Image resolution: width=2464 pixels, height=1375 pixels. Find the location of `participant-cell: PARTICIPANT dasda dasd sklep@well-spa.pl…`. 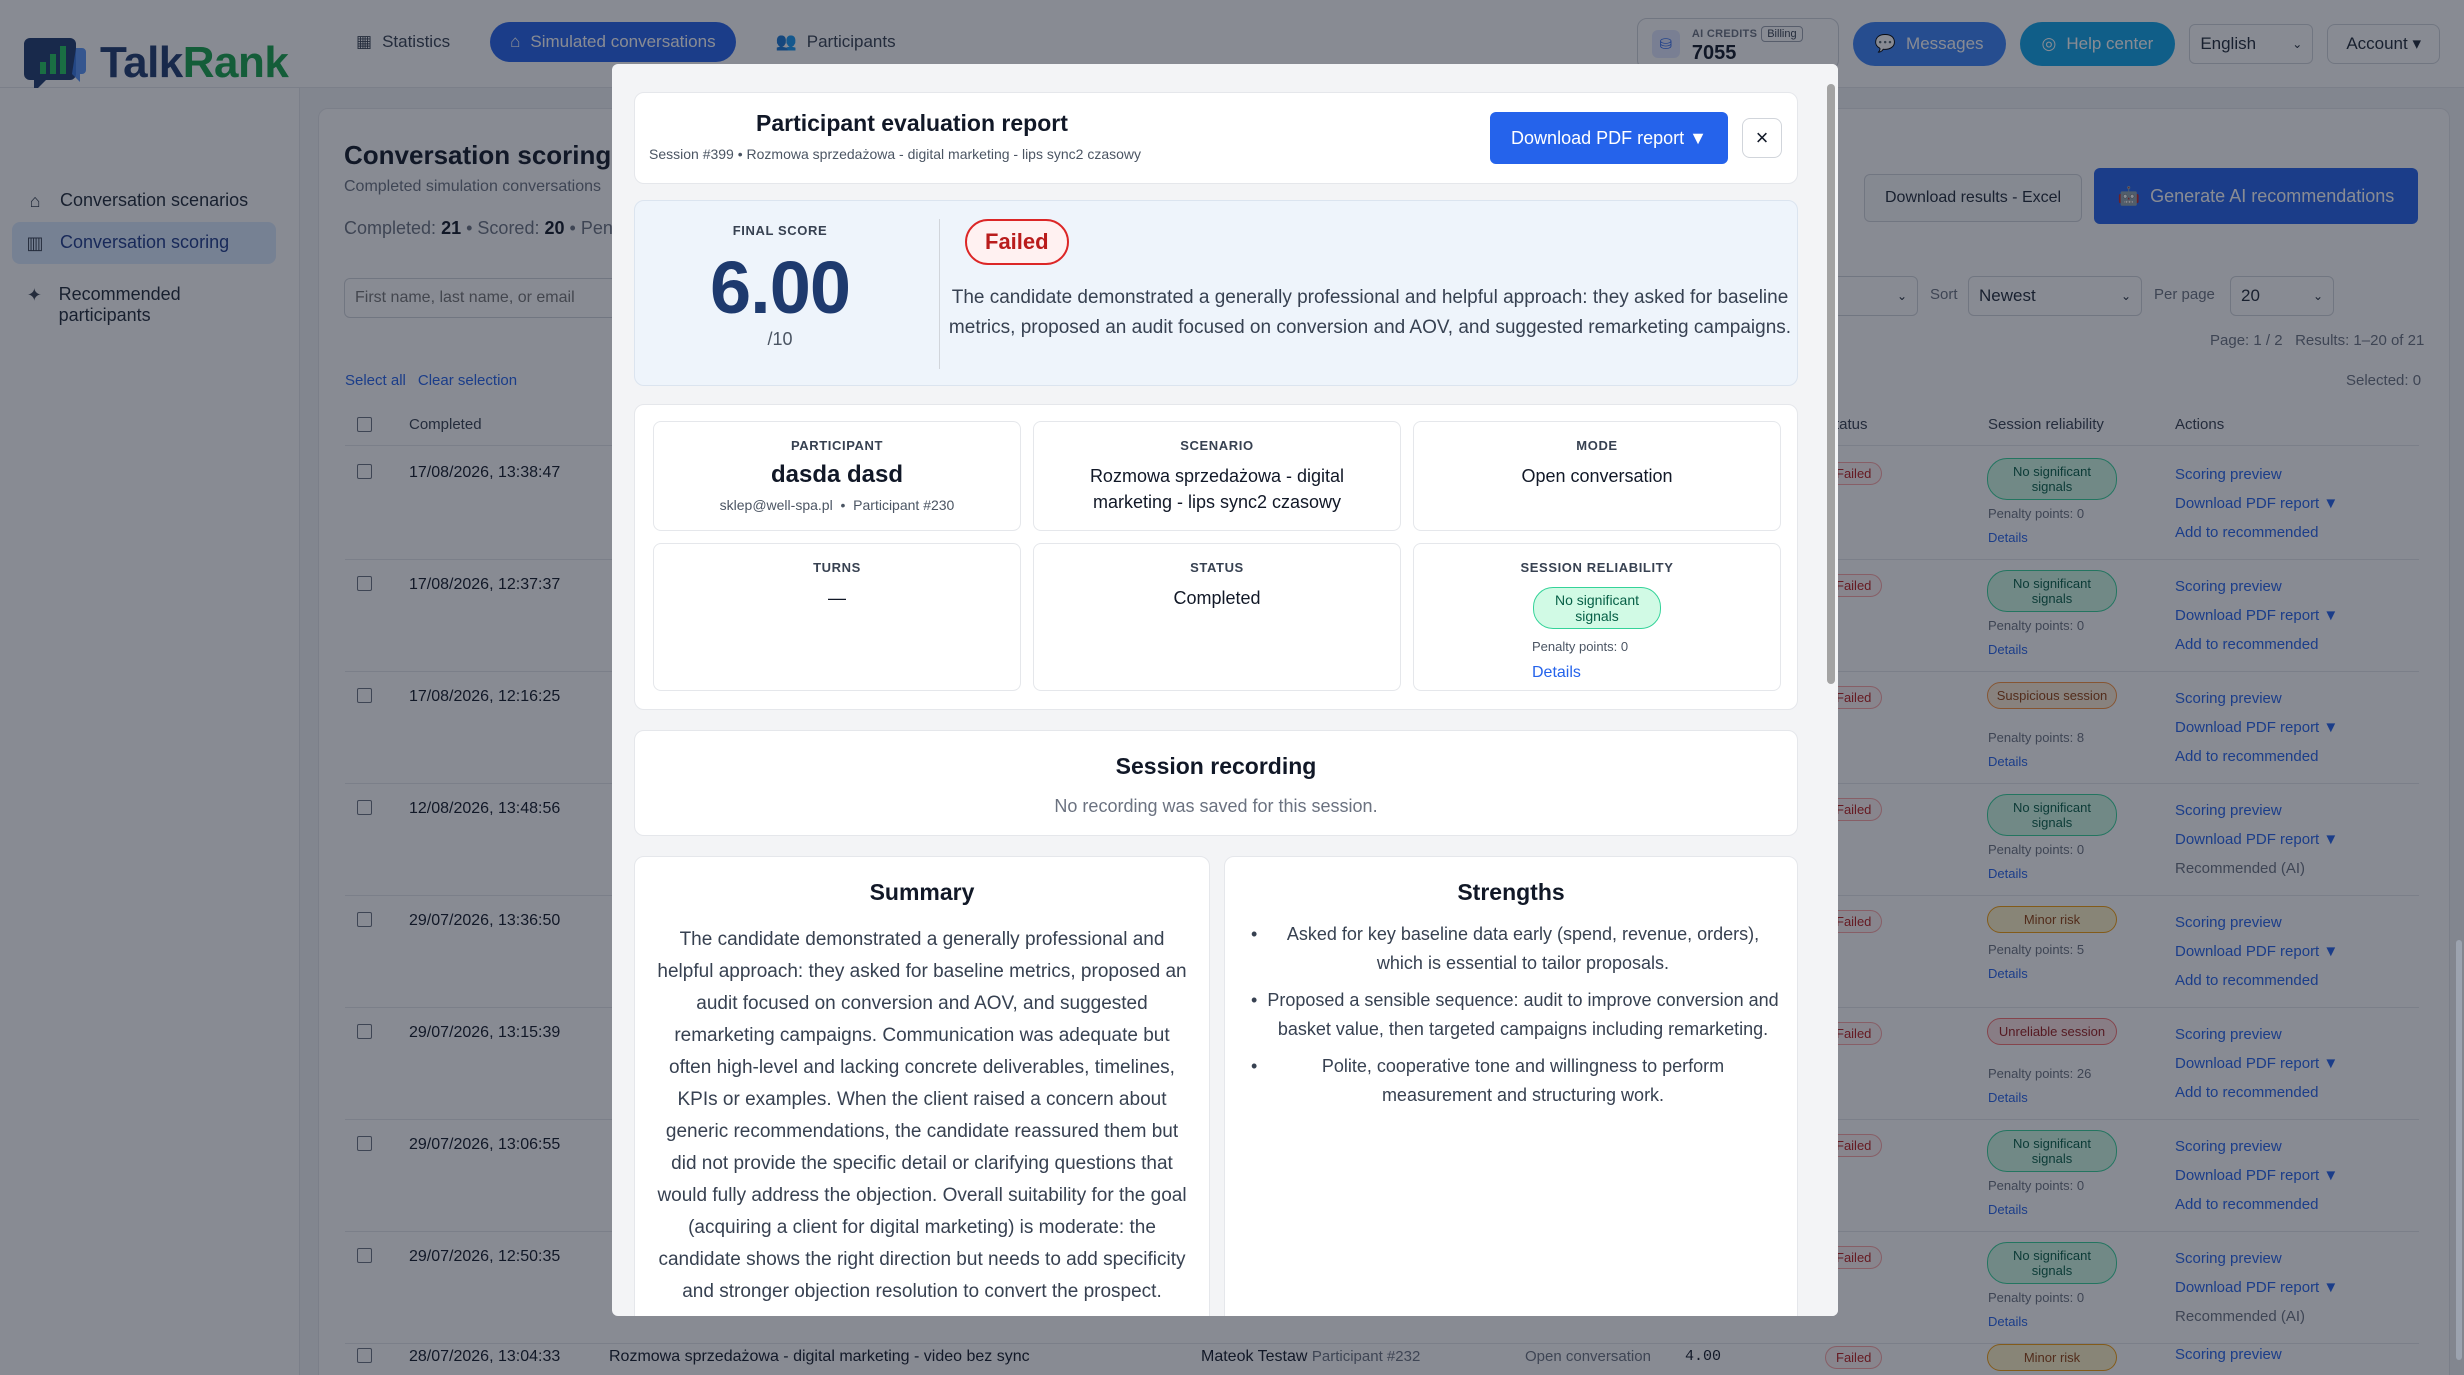

participant-cell: PARTICIPANT dasda dasd sklep@well-spa.pl… is located at coordinates (837, 476).